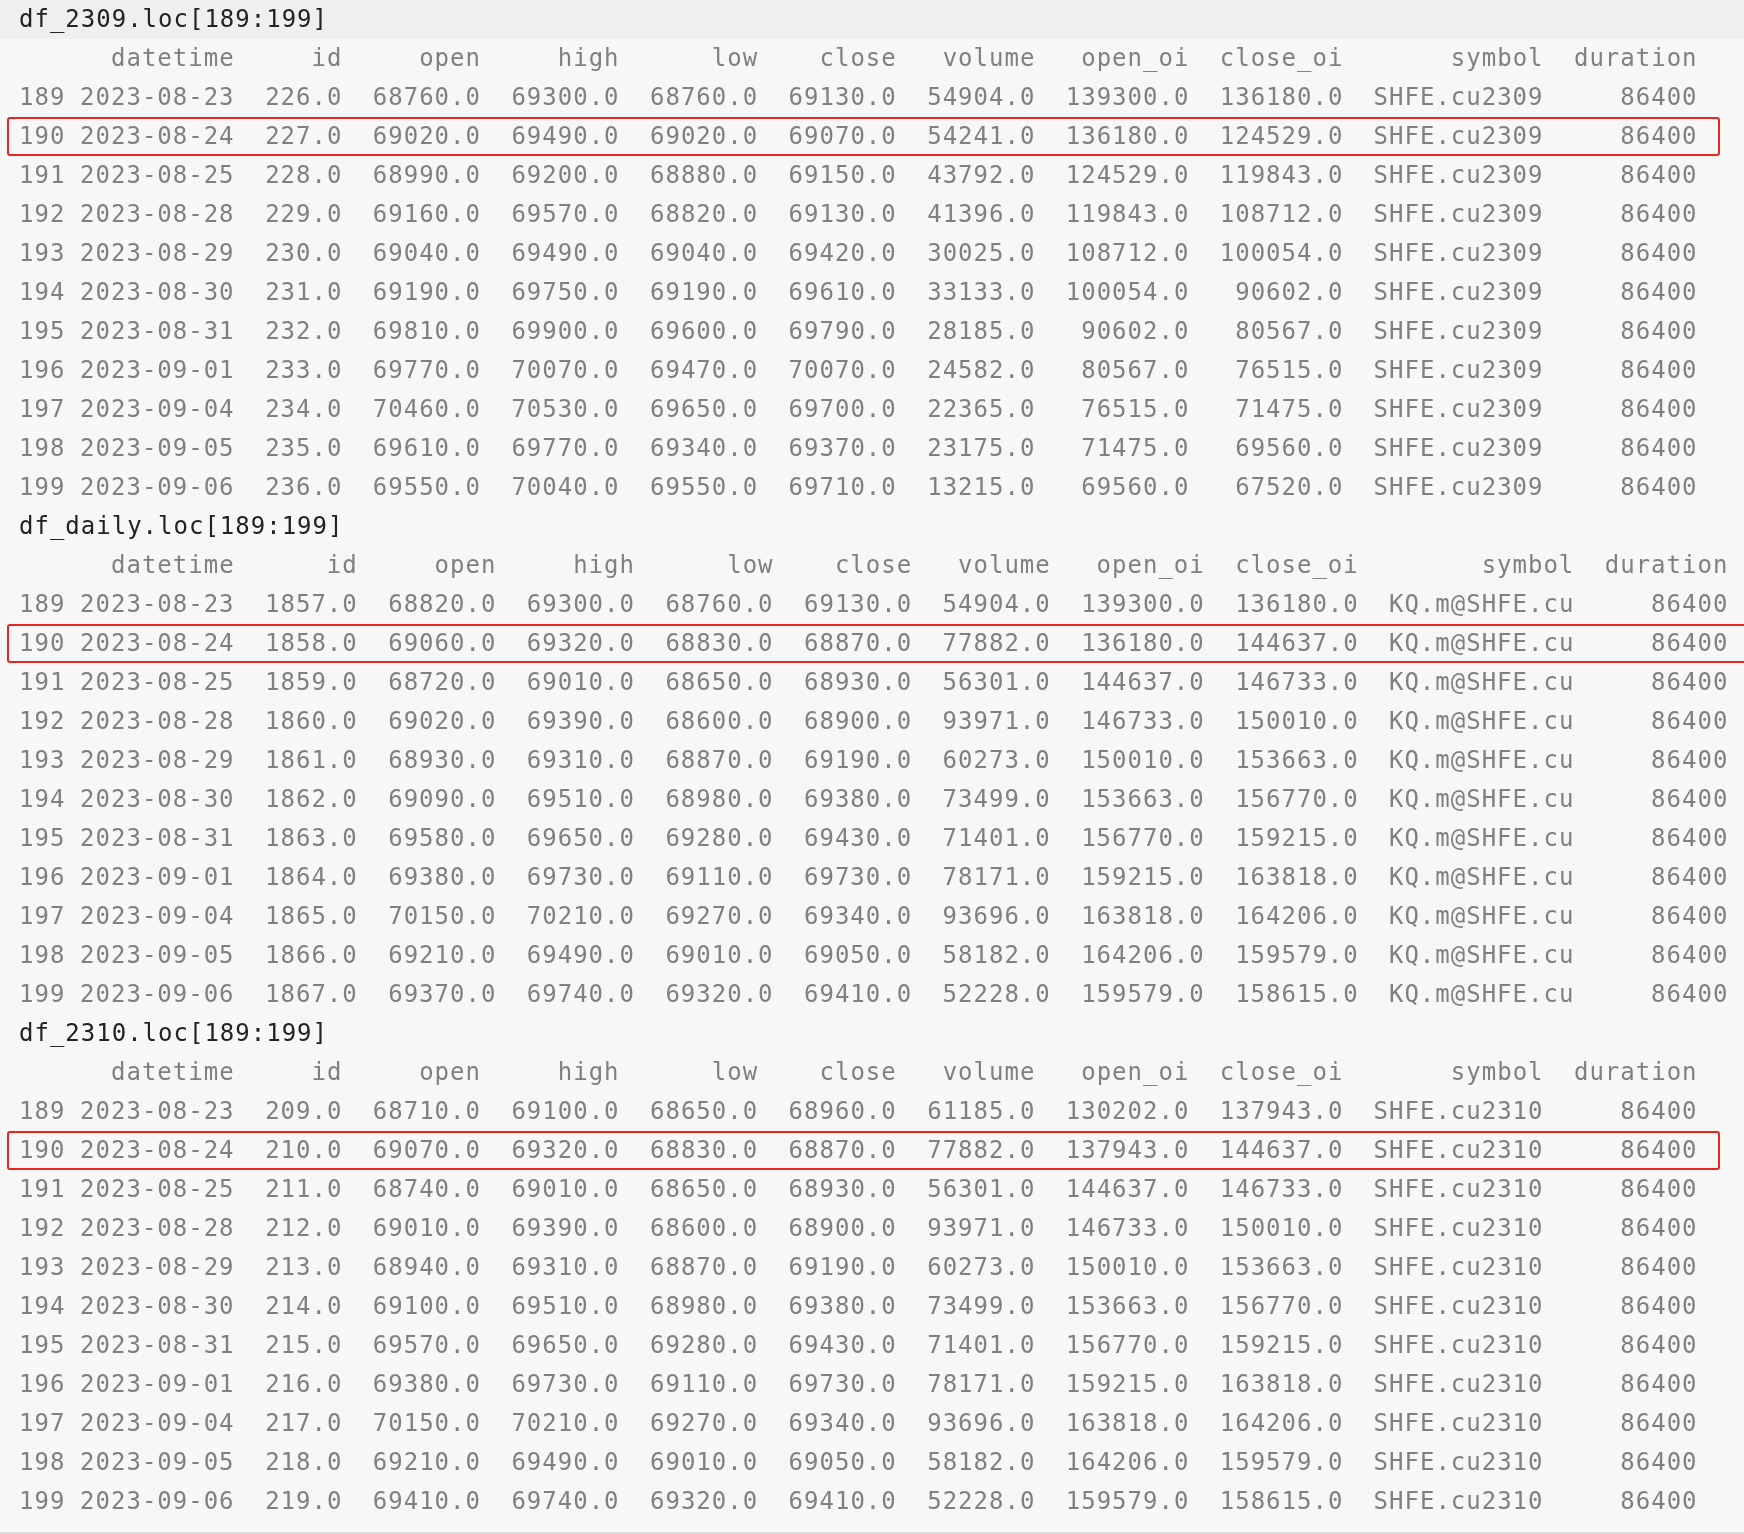 The height and width of the screenshot is (1534, 1744). Describe the element at coordinates (465, 565) in the screenshot. I see `column-header: open` at that location.